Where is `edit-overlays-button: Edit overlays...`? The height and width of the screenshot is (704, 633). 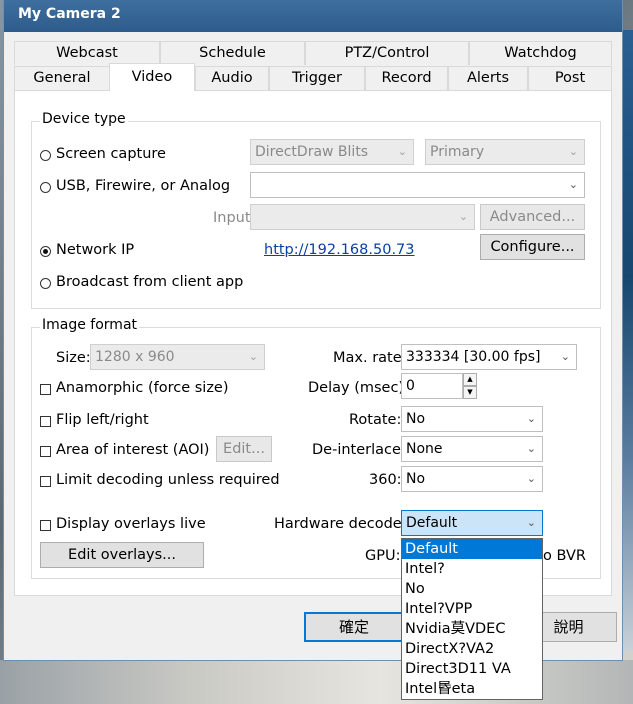
edit-overlays-button: Edit overlays... is located at coordinates (122, 555).